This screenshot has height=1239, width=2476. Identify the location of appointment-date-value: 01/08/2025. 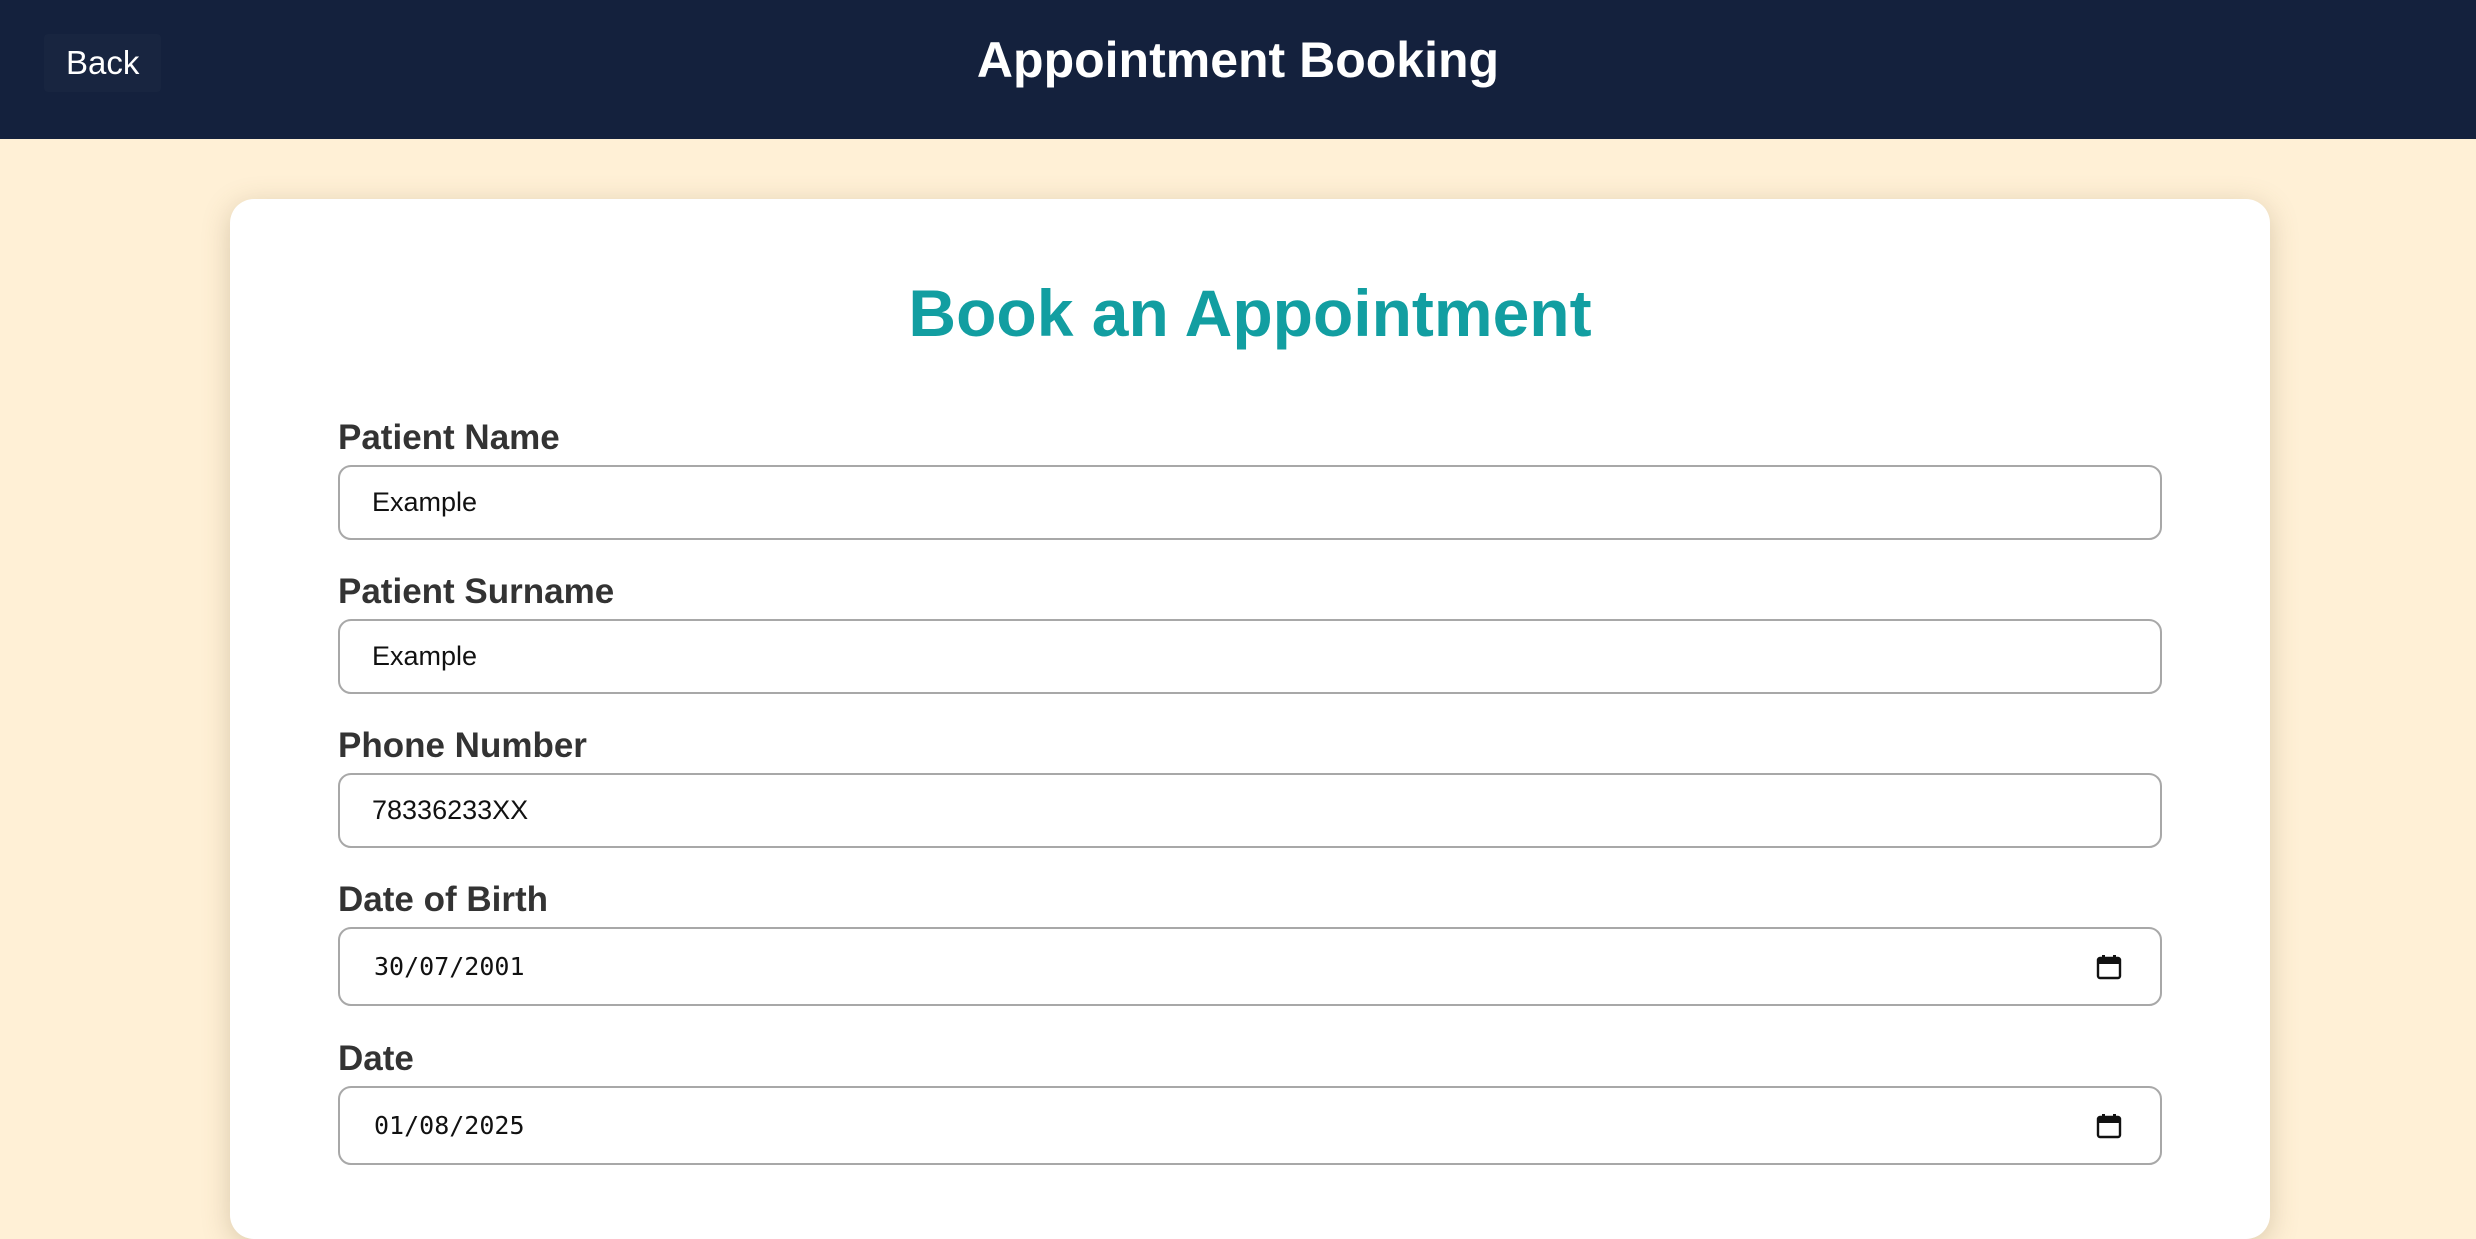
(449, 1125).